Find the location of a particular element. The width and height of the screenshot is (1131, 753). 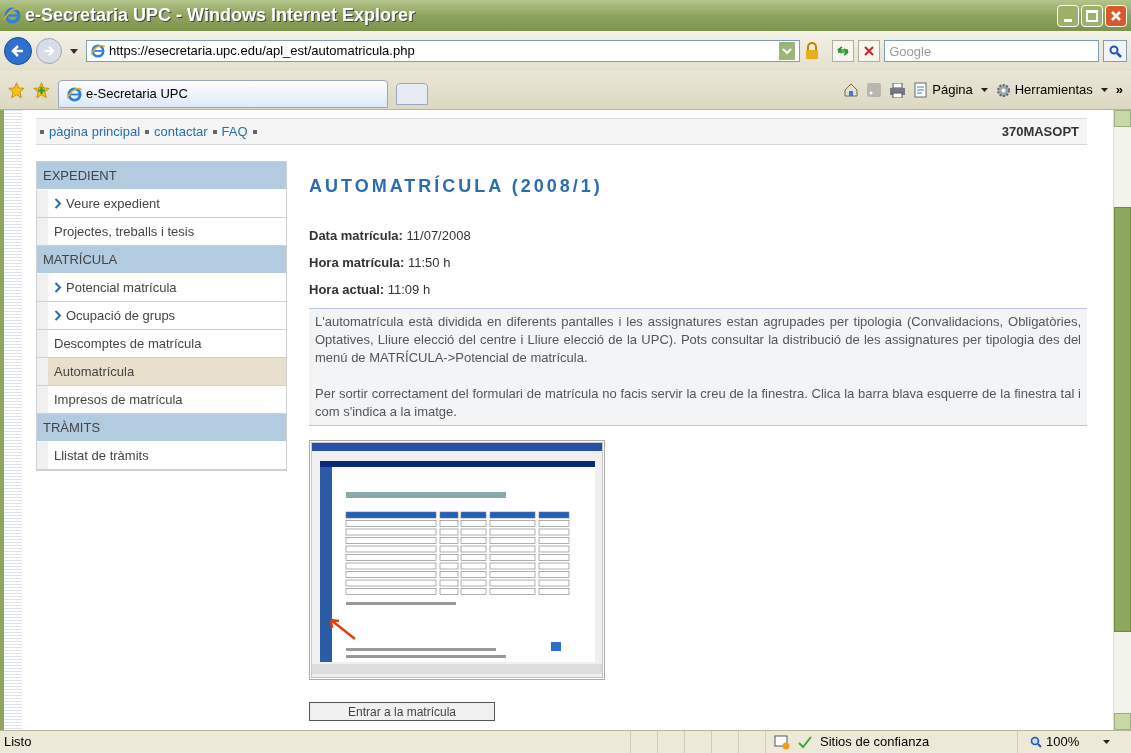

more-chevron: » is located at coordinates (1119, 90).